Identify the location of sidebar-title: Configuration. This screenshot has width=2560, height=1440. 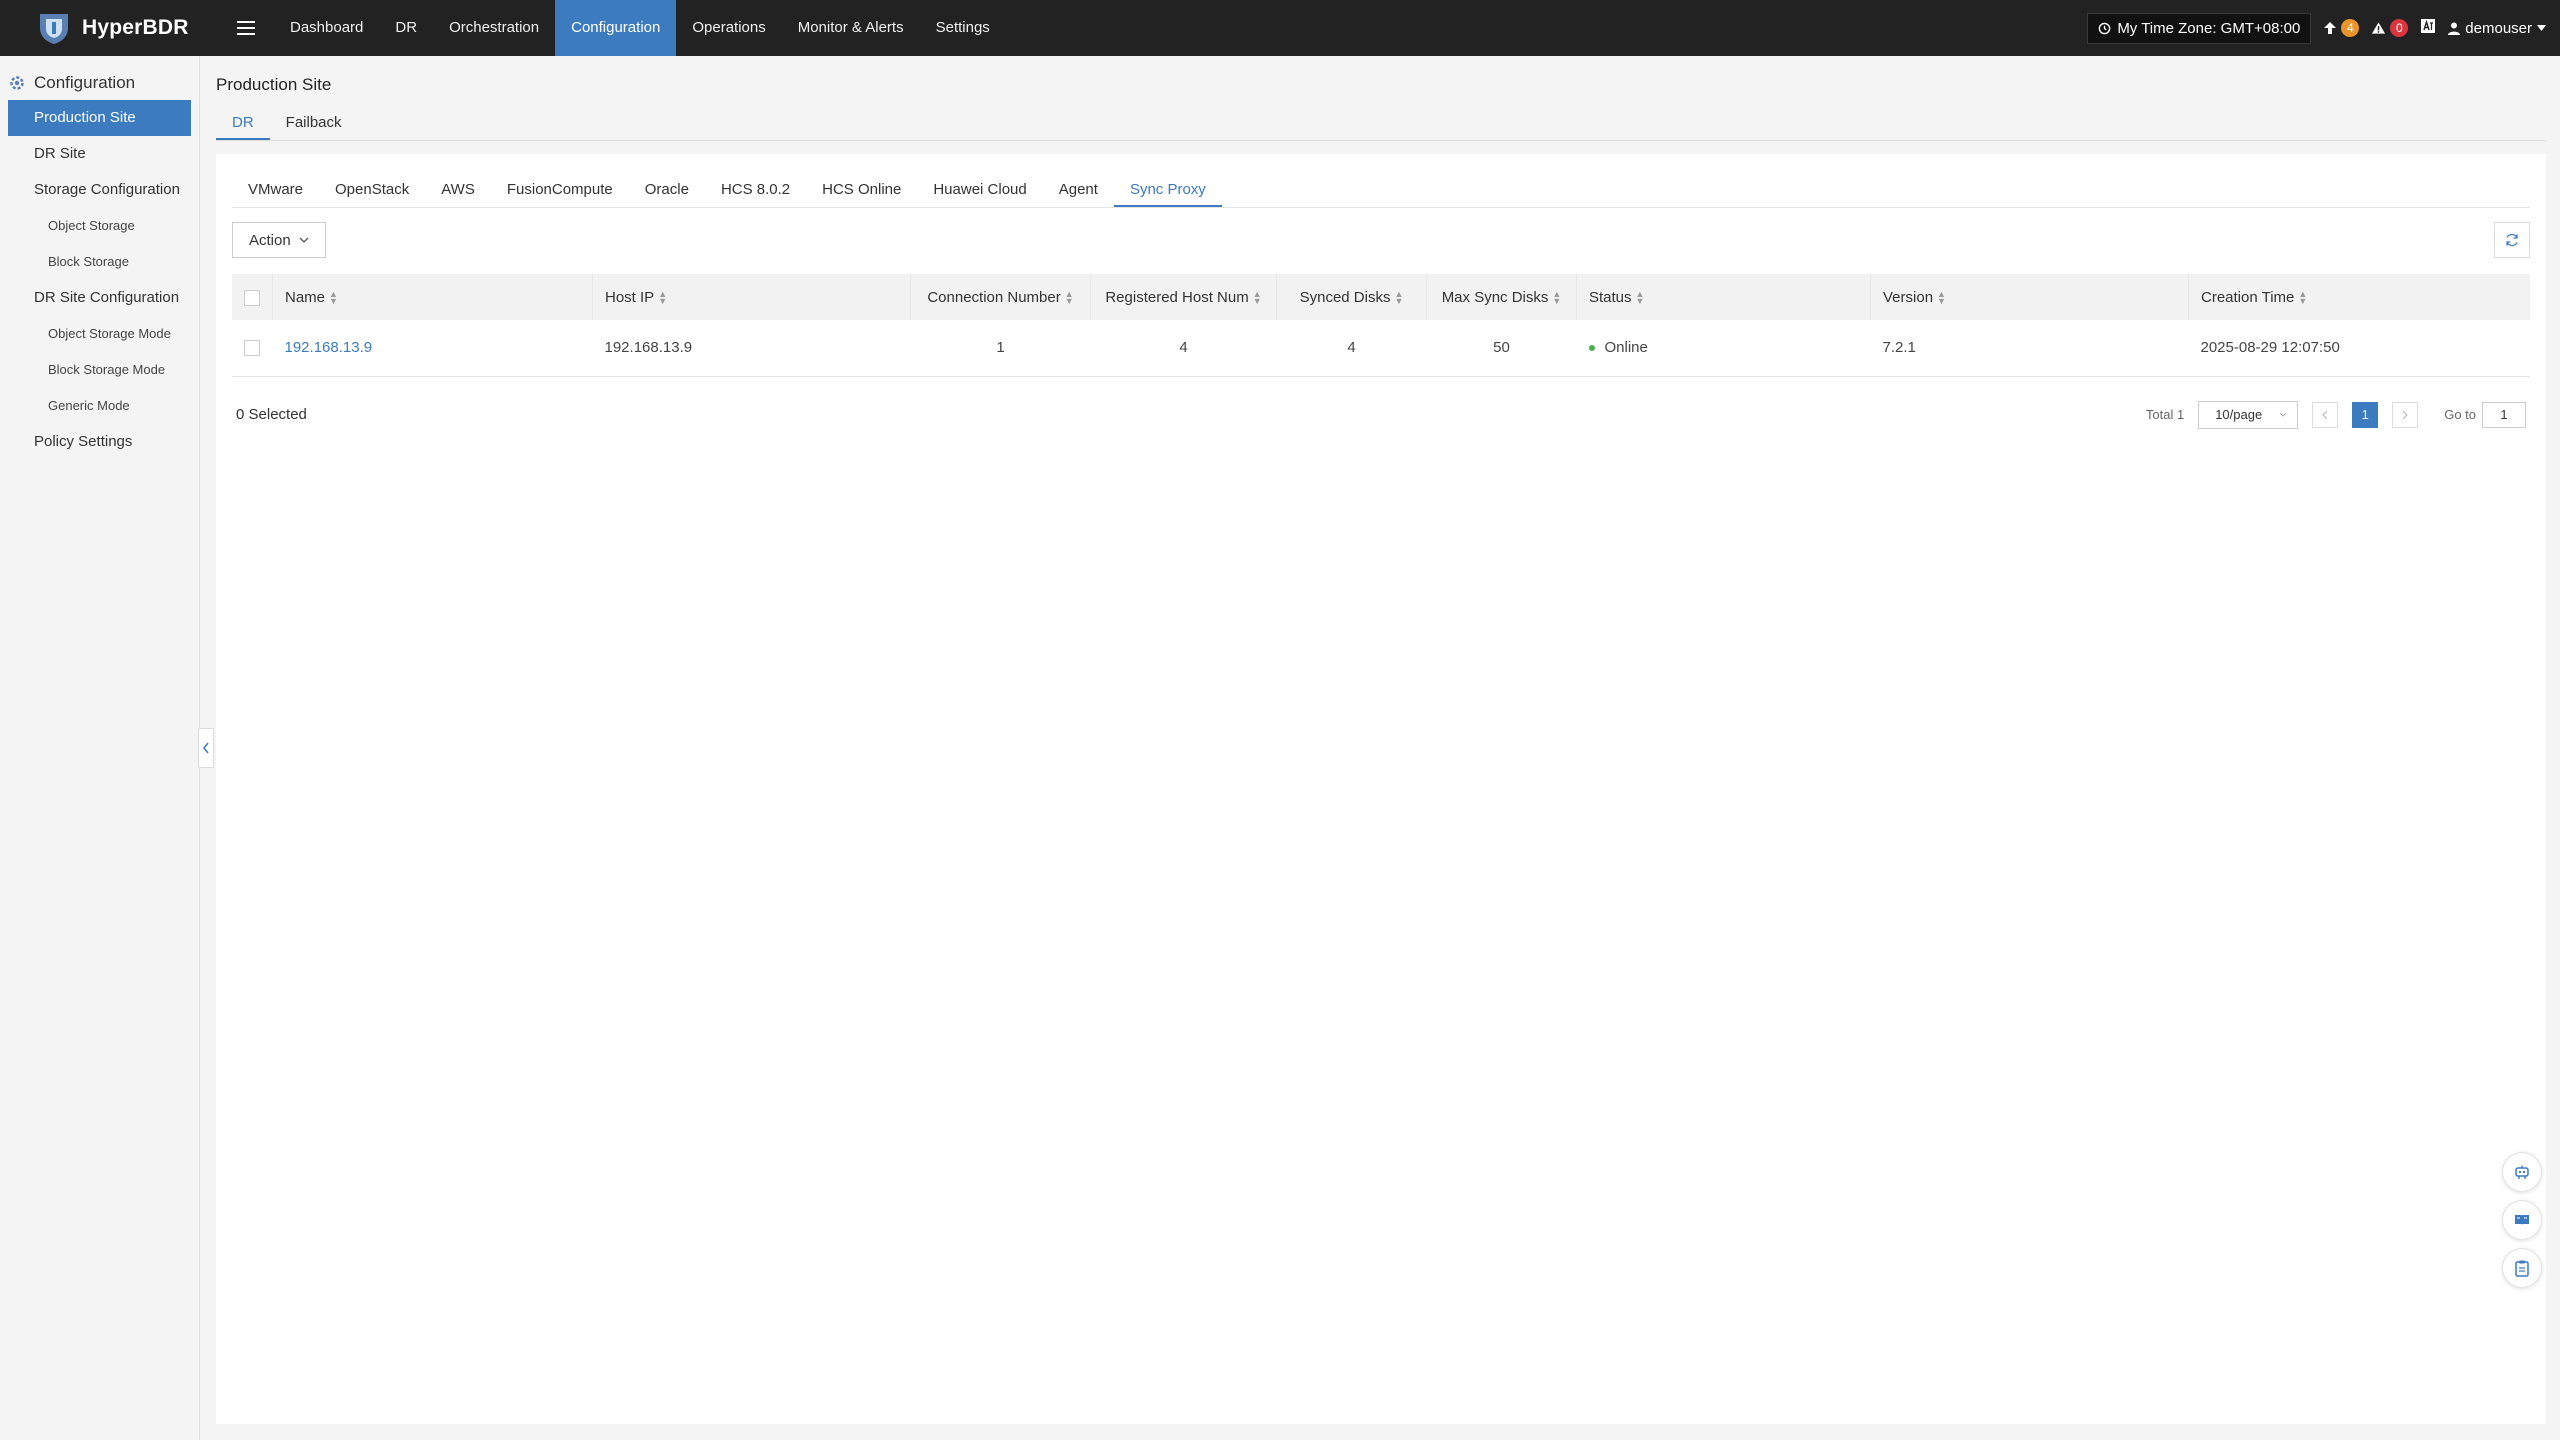
(85, 82).